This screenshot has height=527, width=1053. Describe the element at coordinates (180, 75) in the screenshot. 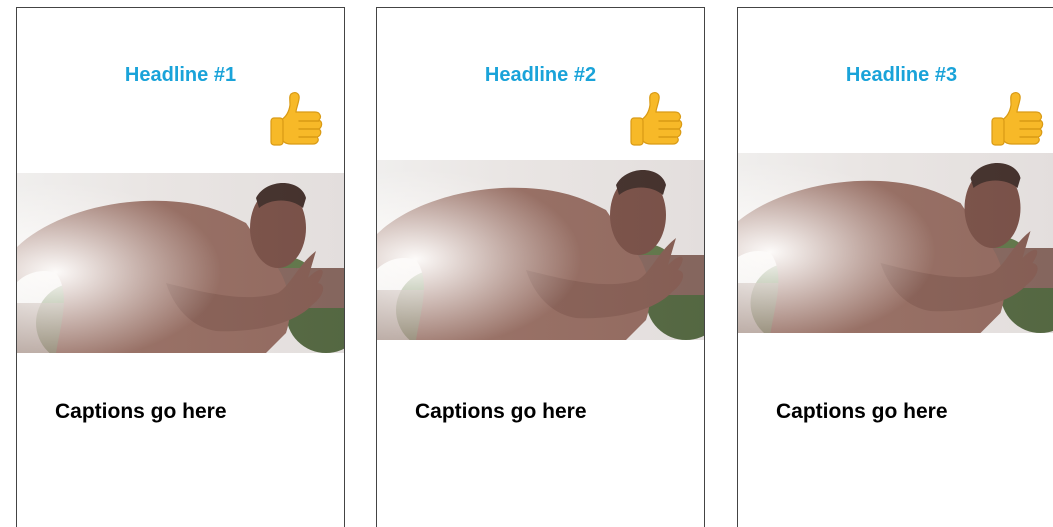

I see `card-headline: Headline #1` at that location.